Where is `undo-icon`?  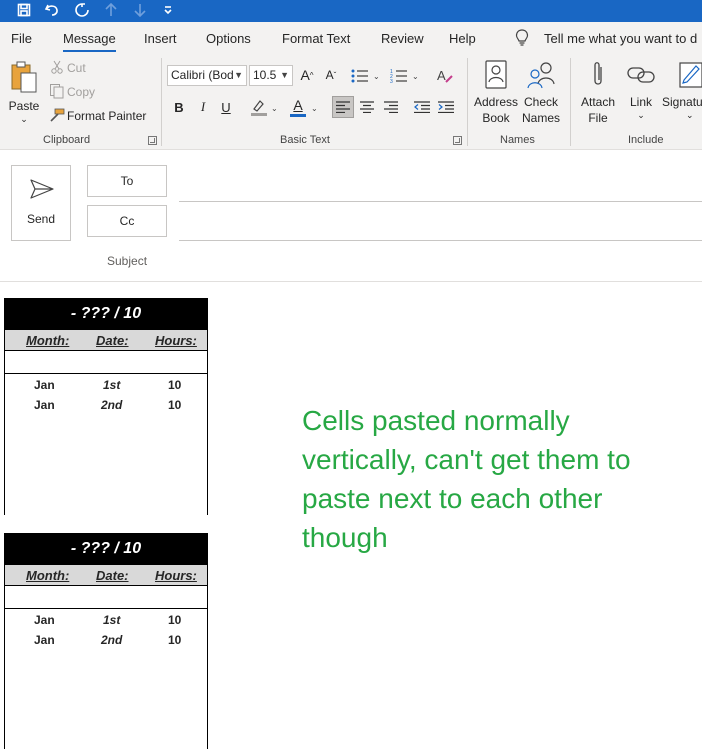 undo-icon is located at coordinates (52, 10).